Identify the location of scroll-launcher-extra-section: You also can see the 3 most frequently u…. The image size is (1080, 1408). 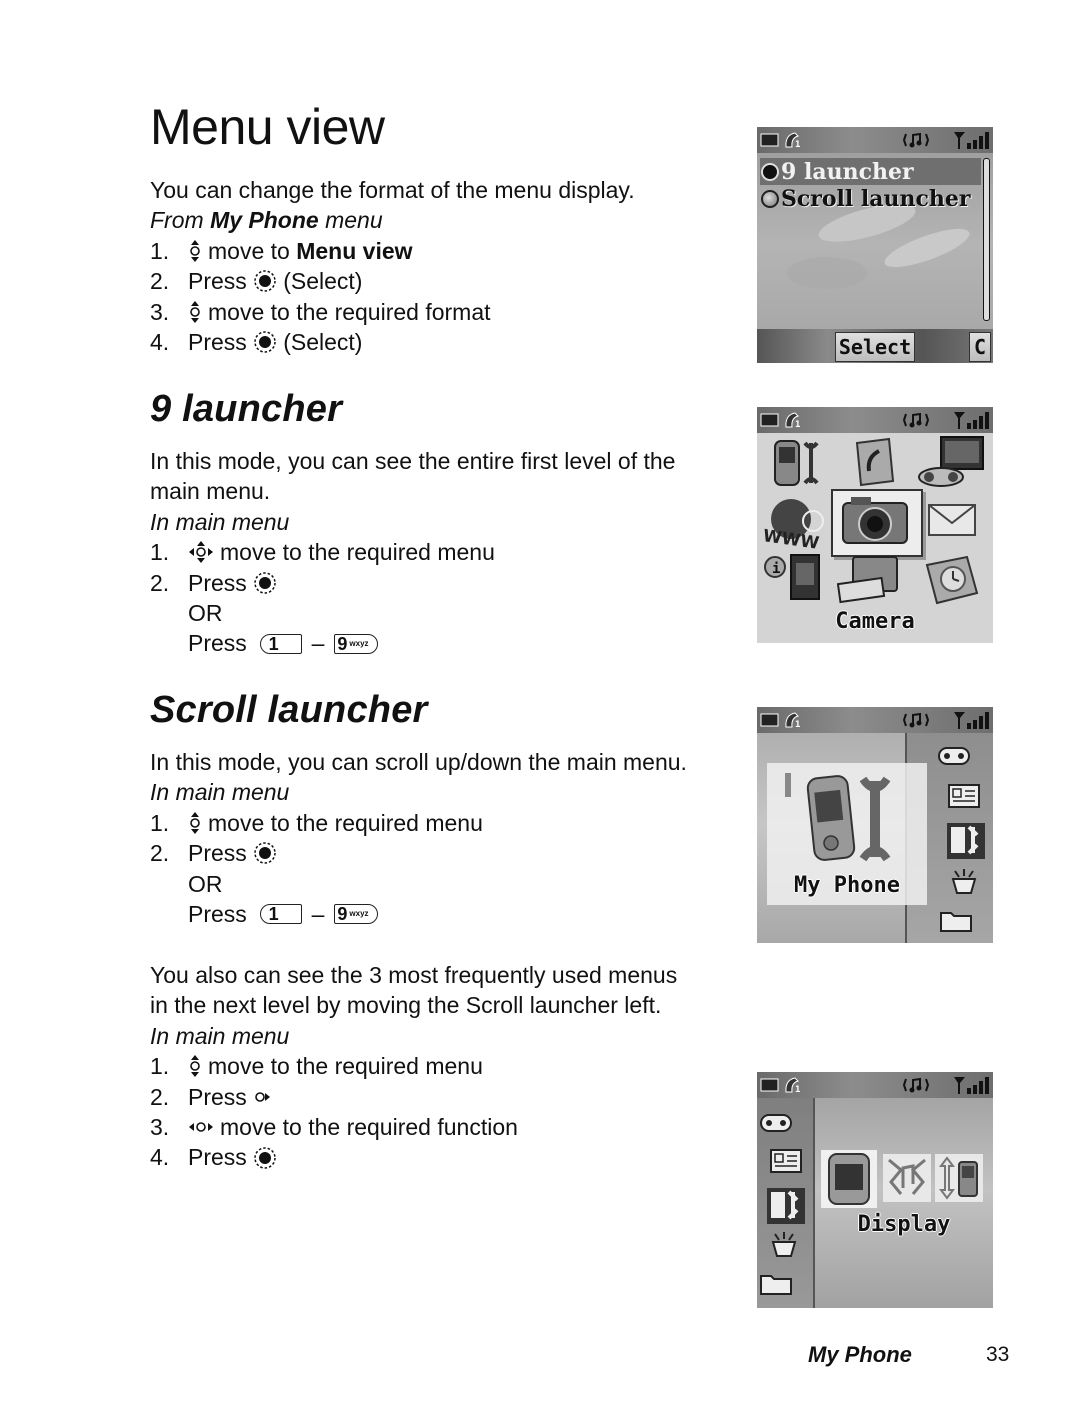
(450, 1066).